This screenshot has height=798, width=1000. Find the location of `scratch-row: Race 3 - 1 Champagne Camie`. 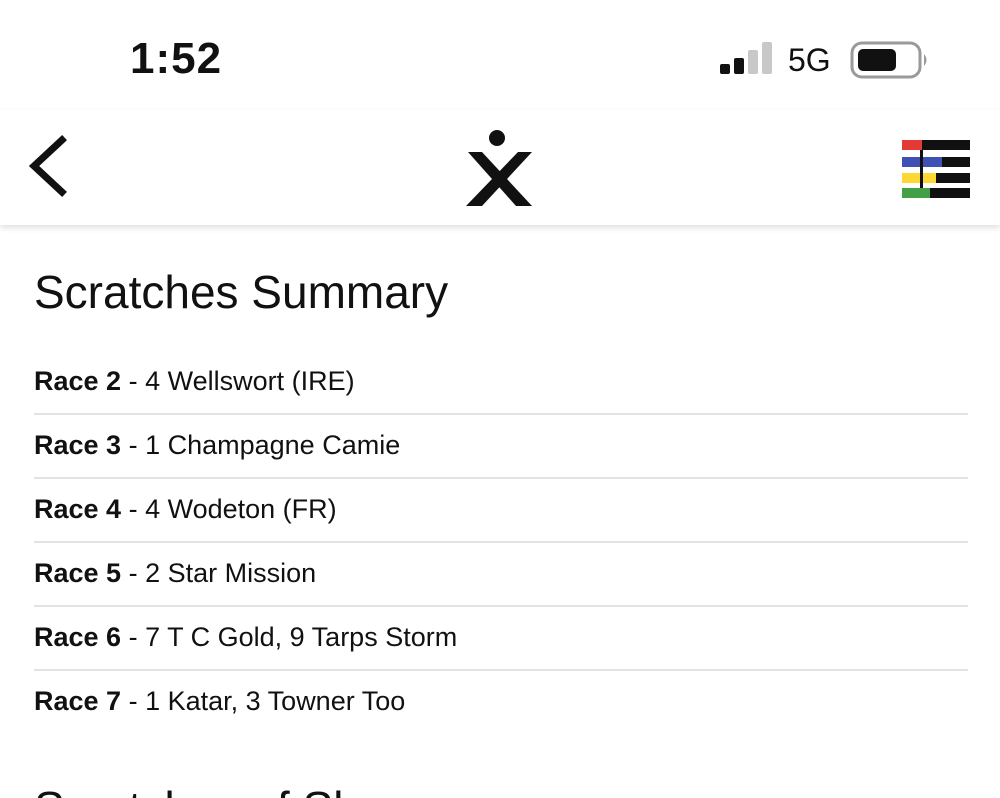

scratch-row: Race 3 - 1 Champagne Camie is located at coordinates (501, 447).